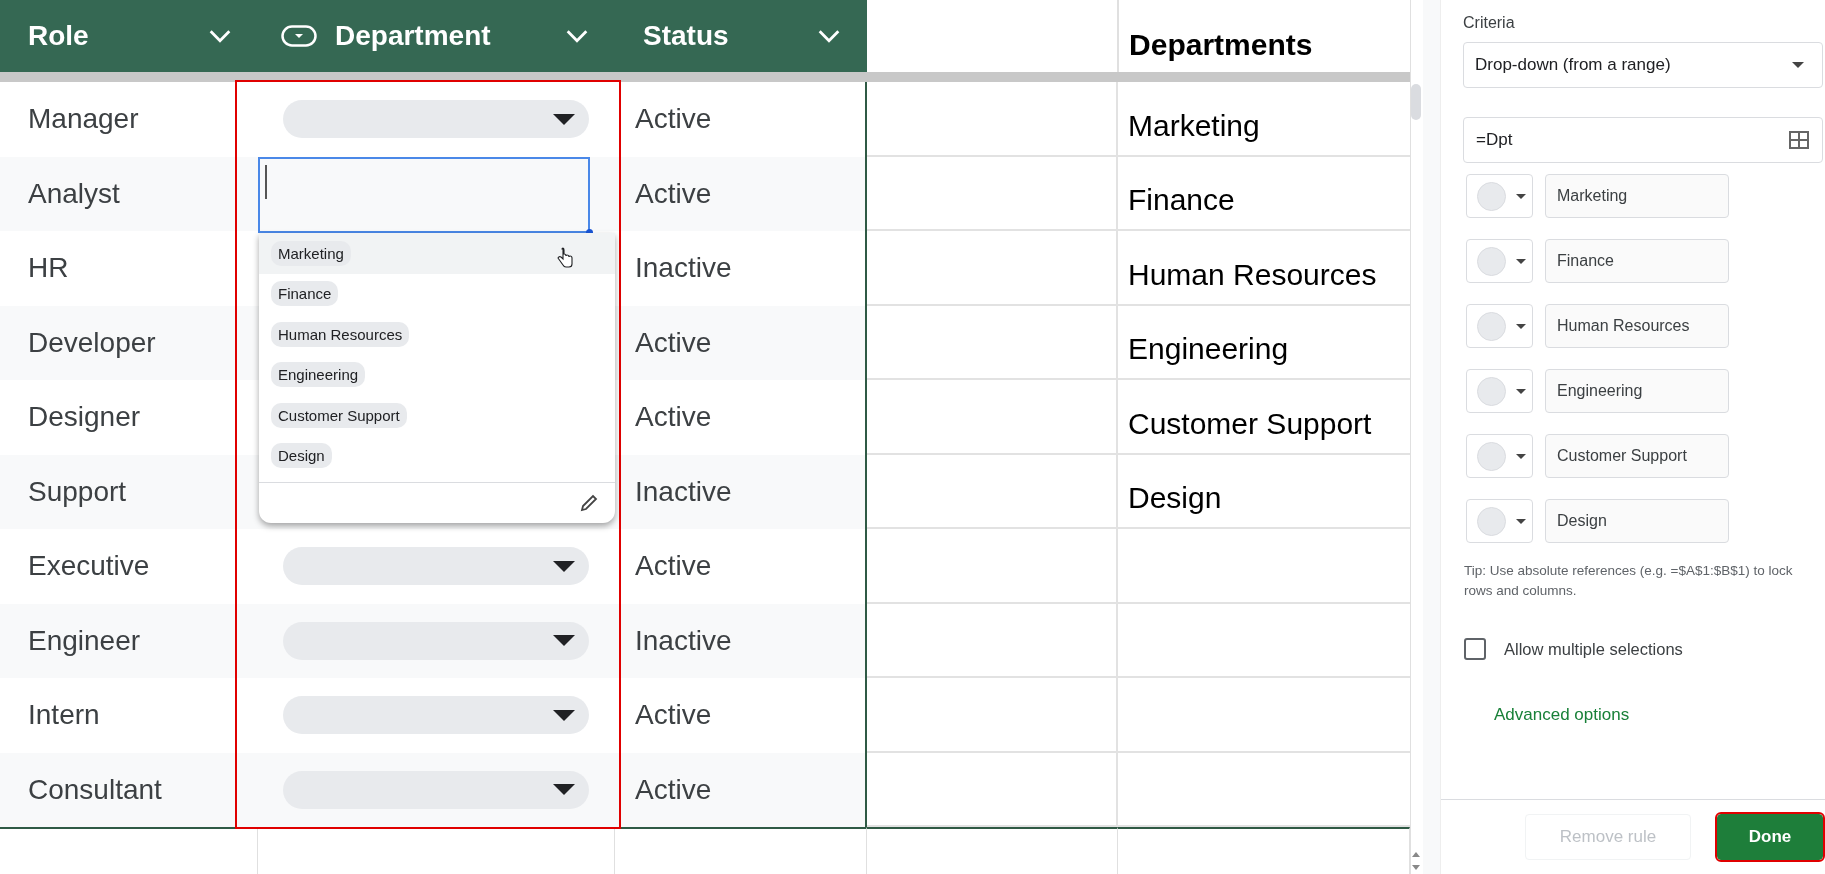 The width and height of the screenshot is (1825, 874). Describe the element at coordinates (437, 455) in the screenshot. I see `menu-option: Design` at that location.